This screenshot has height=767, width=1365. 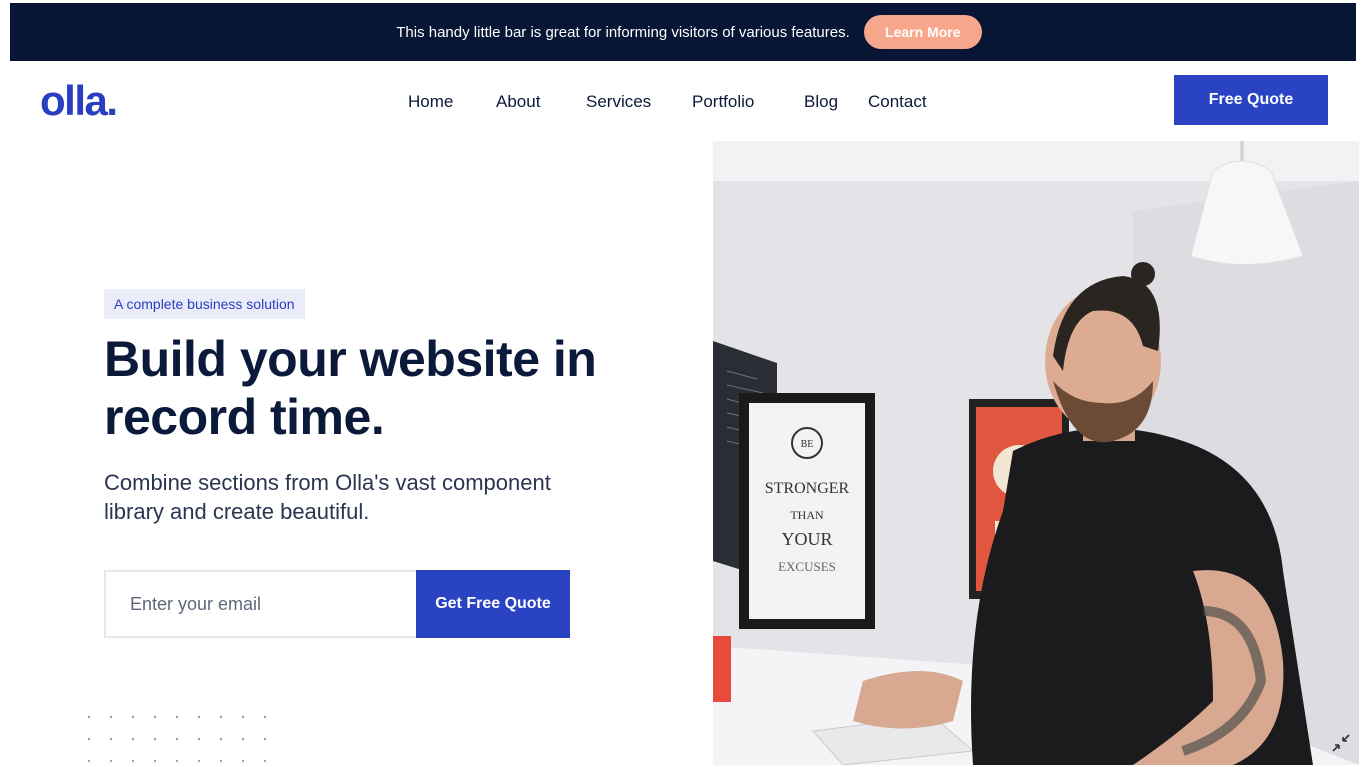 I want to click on hero-badge: A complete business solution, so click(x=204, y=304).